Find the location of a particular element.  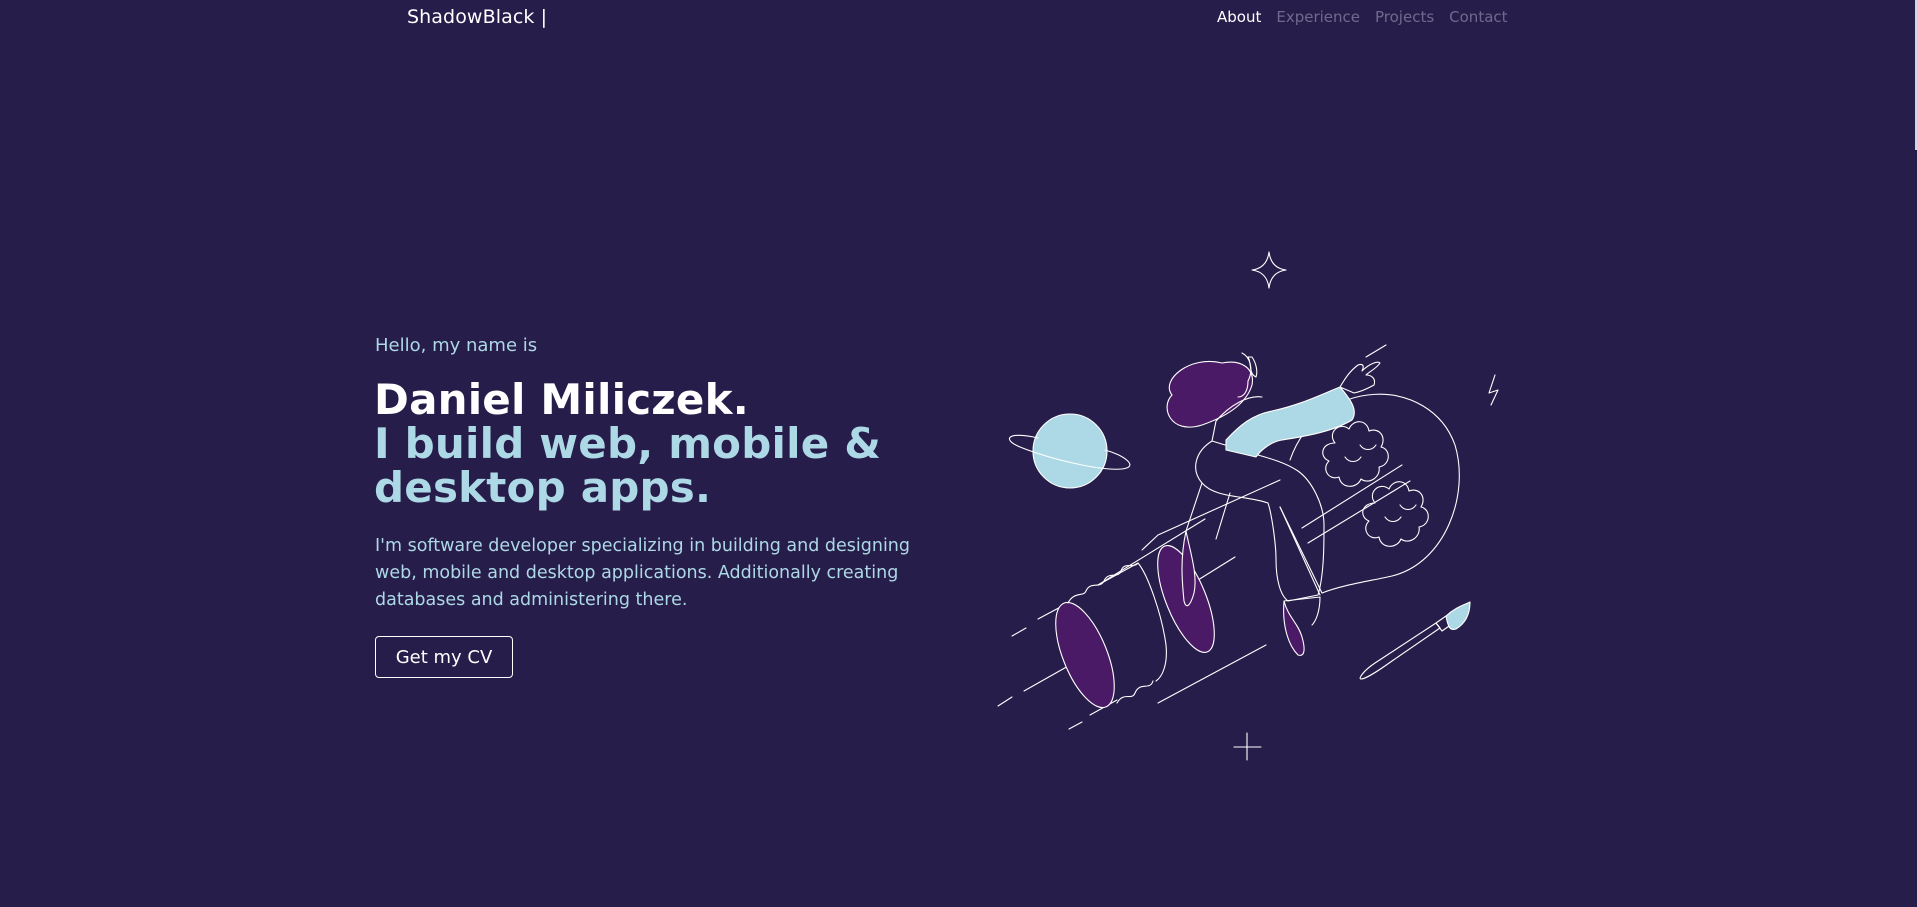

nav-link-contact: Contact is located at coordinates (1478, 17).